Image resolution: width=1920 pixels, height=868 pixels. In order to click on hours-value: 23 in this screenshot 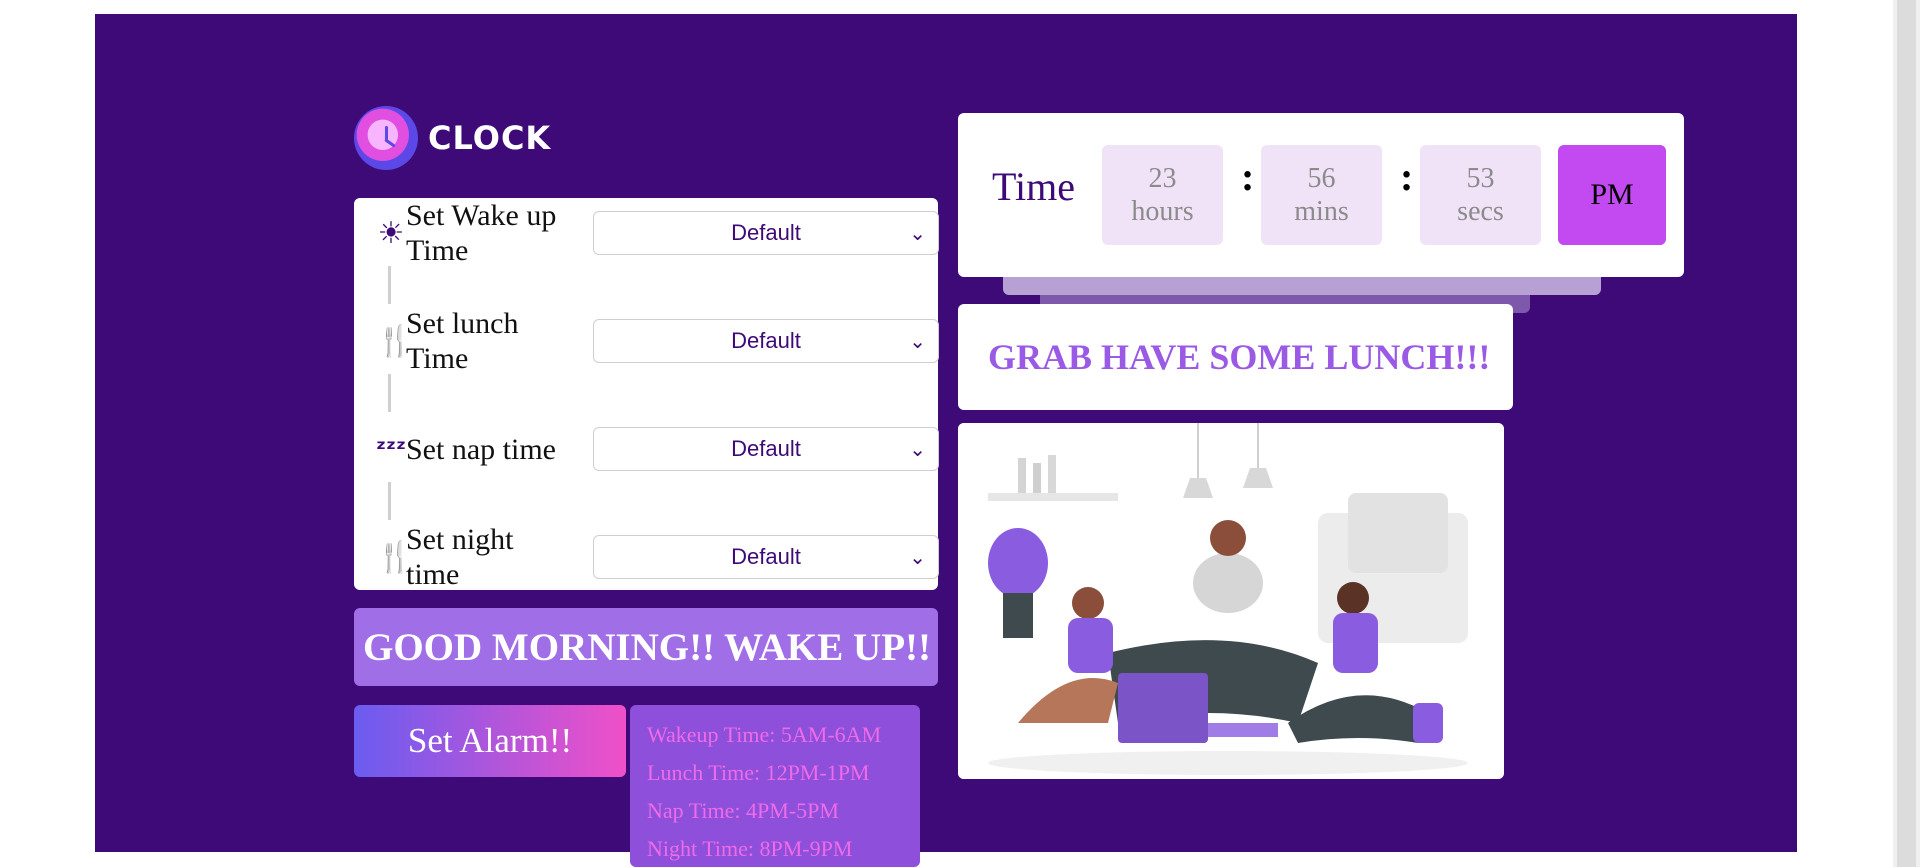, I will do `click(1162, 178)`.